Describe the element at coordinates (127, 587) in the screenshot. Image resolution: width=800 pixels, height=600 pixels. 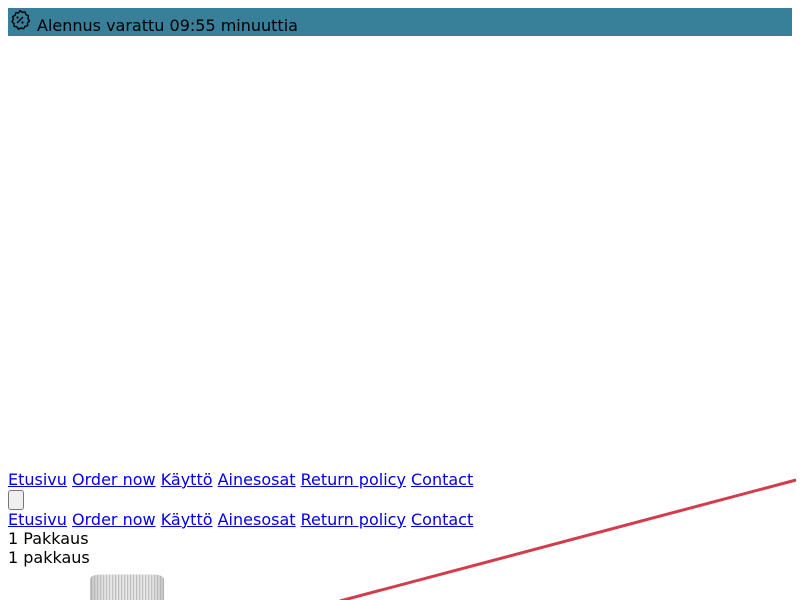
I see `product-bottle-image` at that location.